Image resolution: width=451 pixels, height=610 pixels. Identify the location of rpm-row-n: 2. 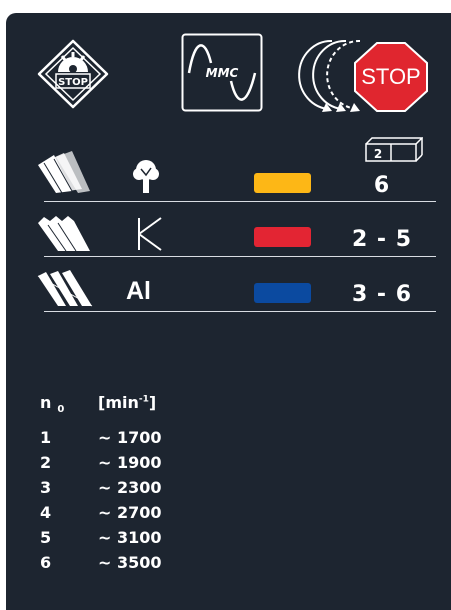
(46, 462).